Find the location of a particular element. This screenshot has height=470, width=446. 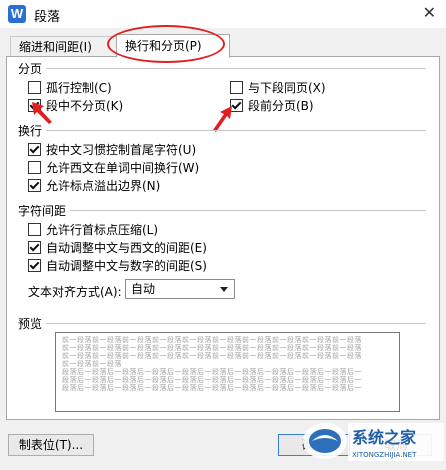

close-icon: ✕ is located at coordinates (429, 12).